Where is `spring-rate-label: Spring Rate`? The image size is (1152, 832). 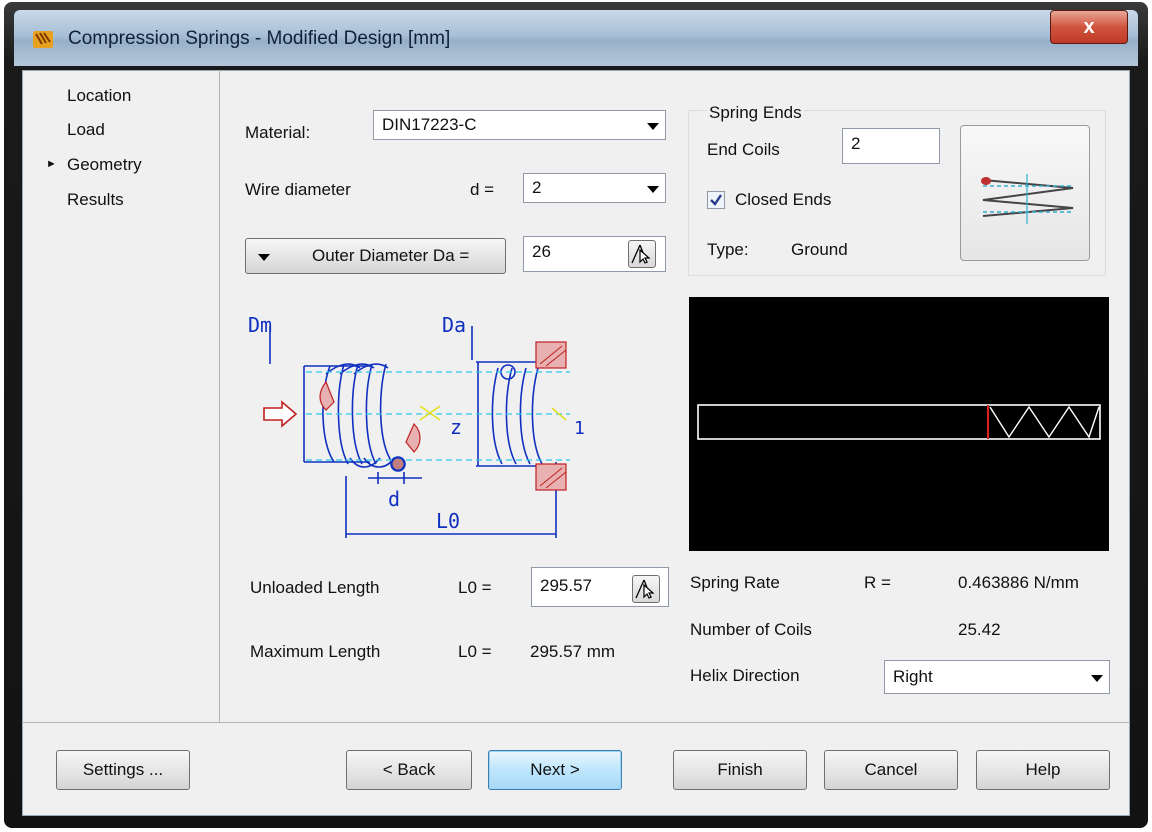
spring-rate-label: Spring Rate is located at coordinates (735, 582).